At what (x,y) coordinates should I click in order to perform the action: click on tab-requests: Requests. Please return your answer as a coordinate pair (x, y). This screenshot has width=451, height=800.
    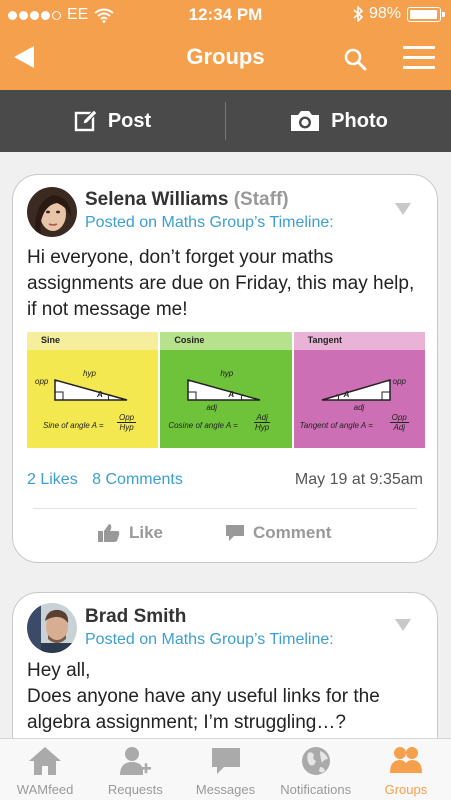
    Looking at the image, I should click on (135, 769).